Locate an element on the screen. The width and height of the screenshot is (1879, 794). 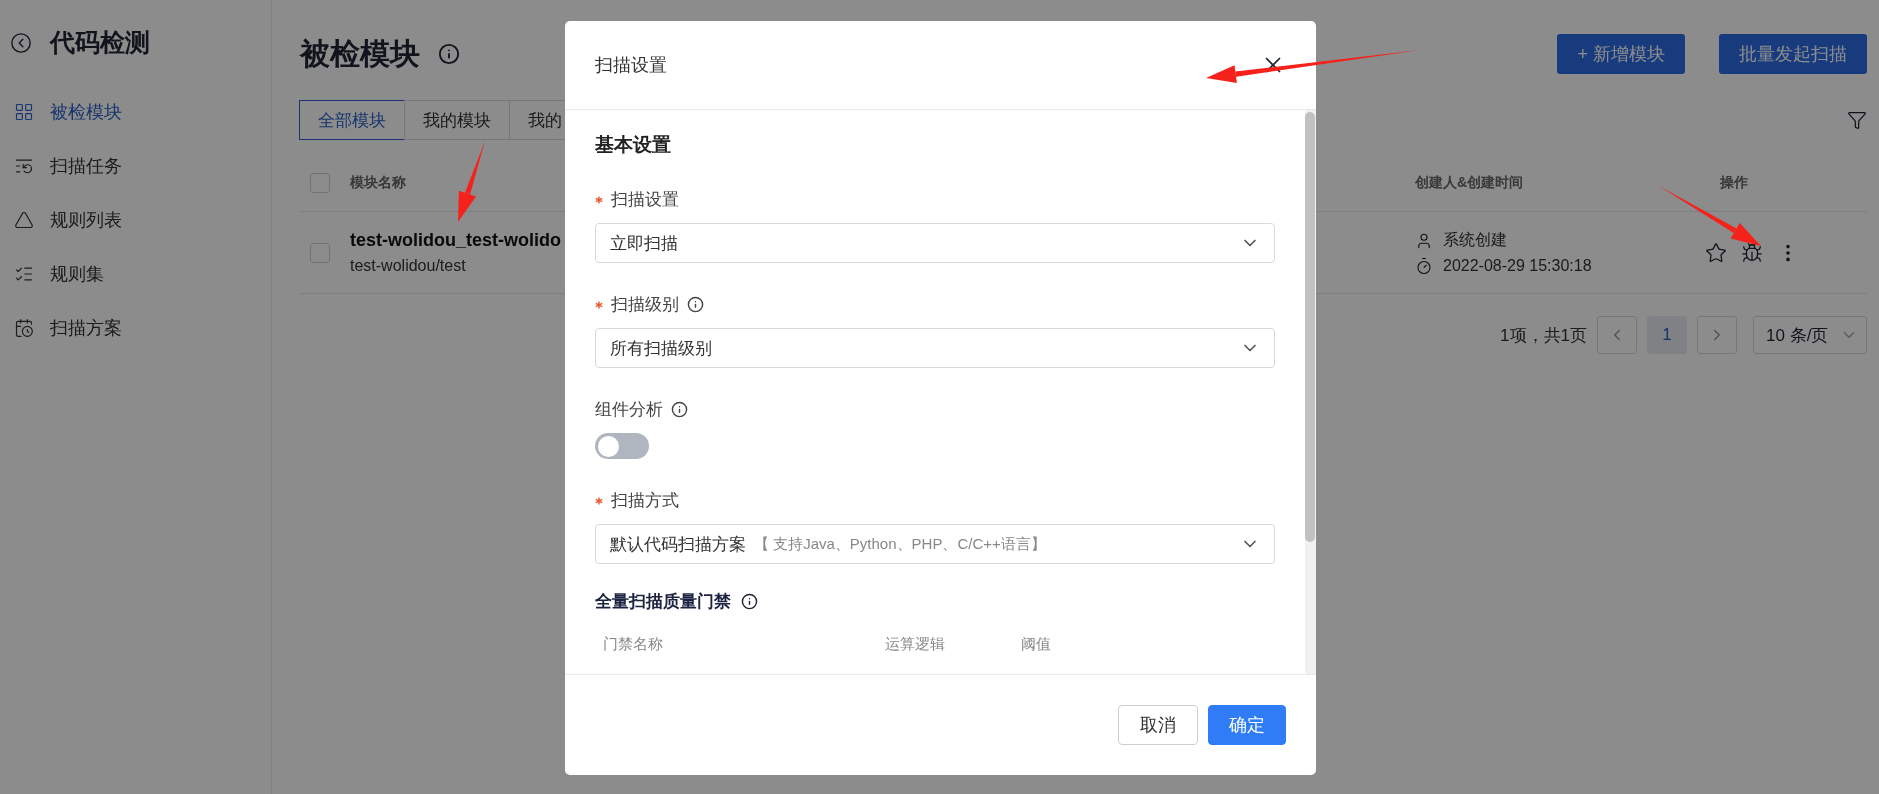
sidebar-item: 被检模块 is located at coordinates (140, 112).